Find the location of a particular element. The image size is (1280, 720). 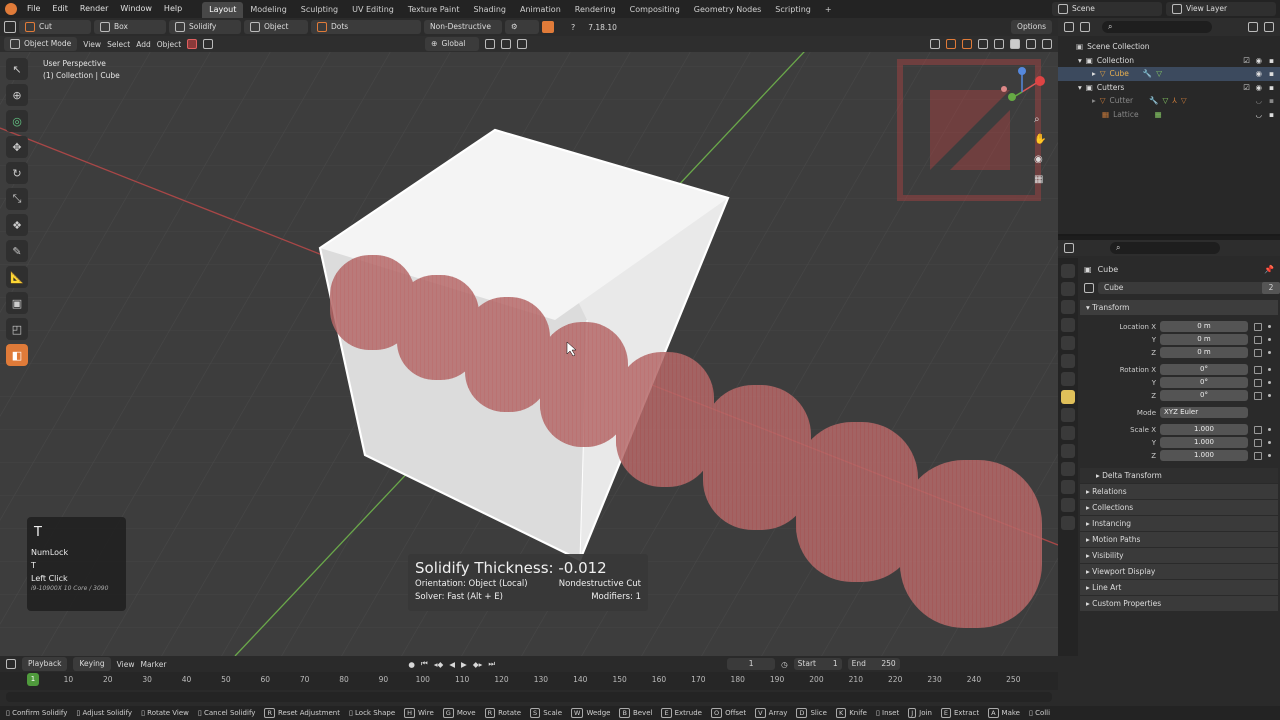

tab-shading: Shading is located at coordinates (489, 10).